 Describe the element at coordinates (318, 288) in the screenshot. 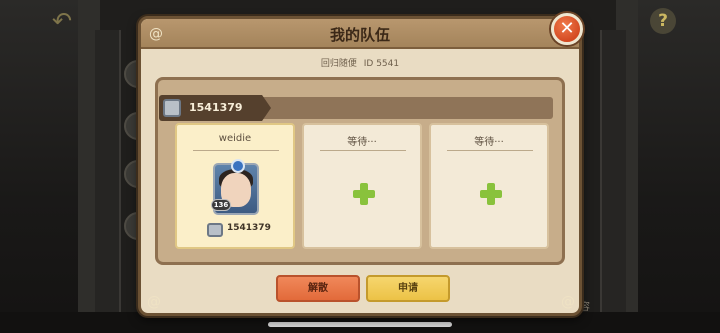

I see `disband-button: 解散` at that location.